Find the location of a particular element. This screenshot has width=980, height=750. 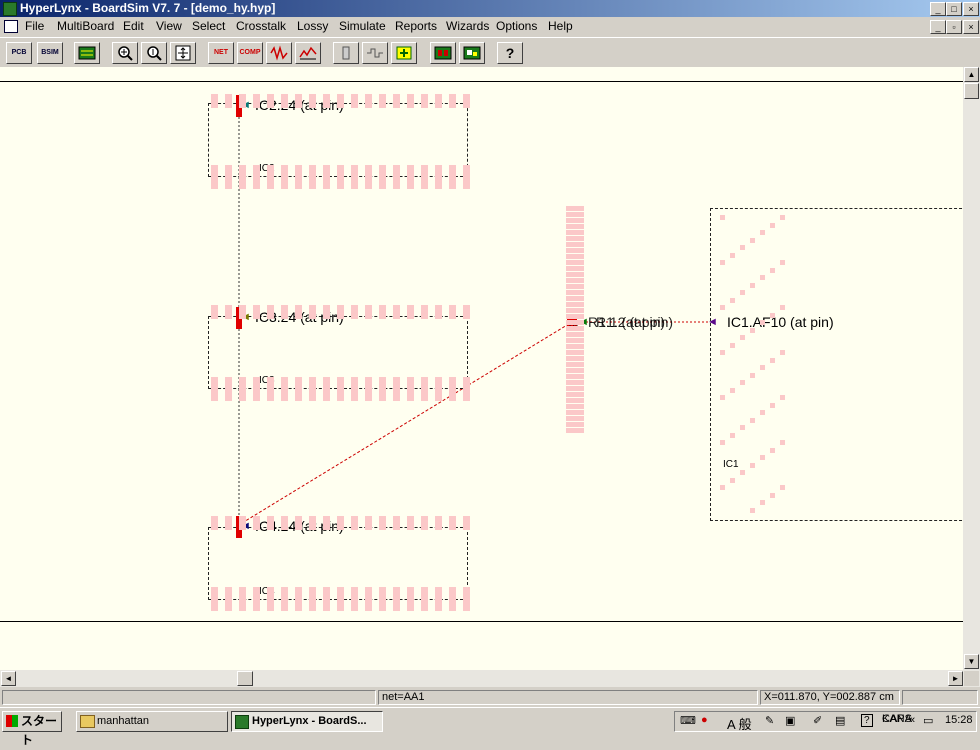

stackup-button is located at coordinates (375, 53).